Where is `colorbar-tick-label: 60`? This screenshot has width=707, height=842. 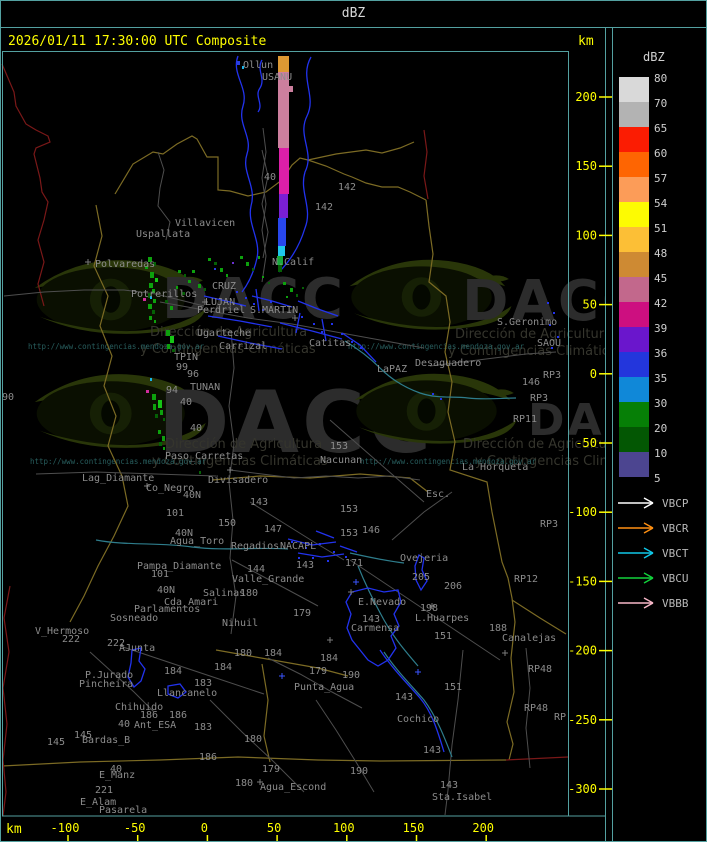 colorbar-tick-label: 60 is located at coordinates (661, 153).